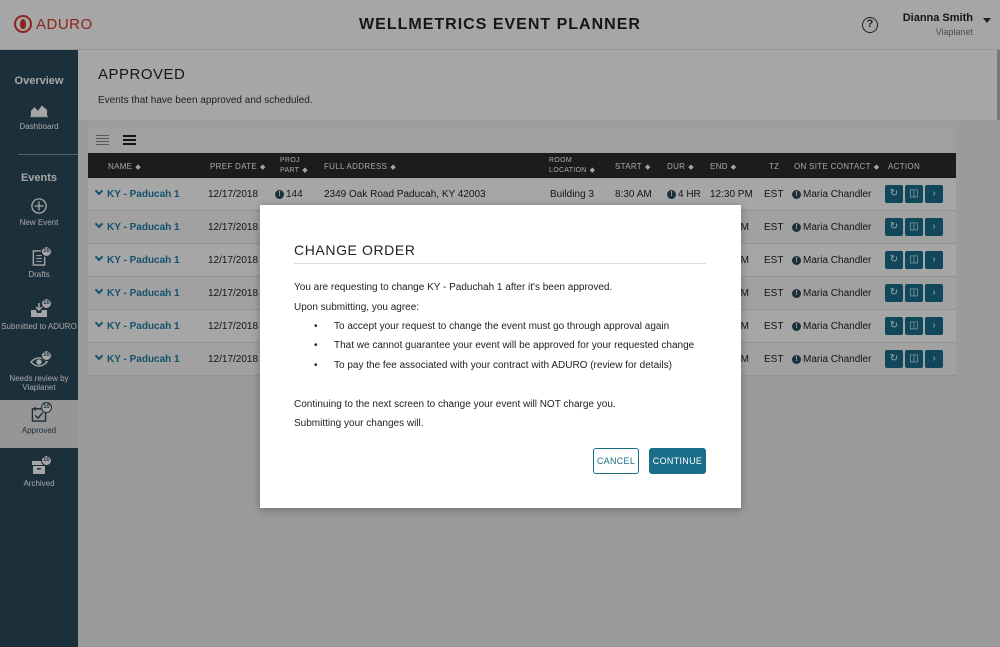  I want to click on dialog-divider, so click(500, 263).